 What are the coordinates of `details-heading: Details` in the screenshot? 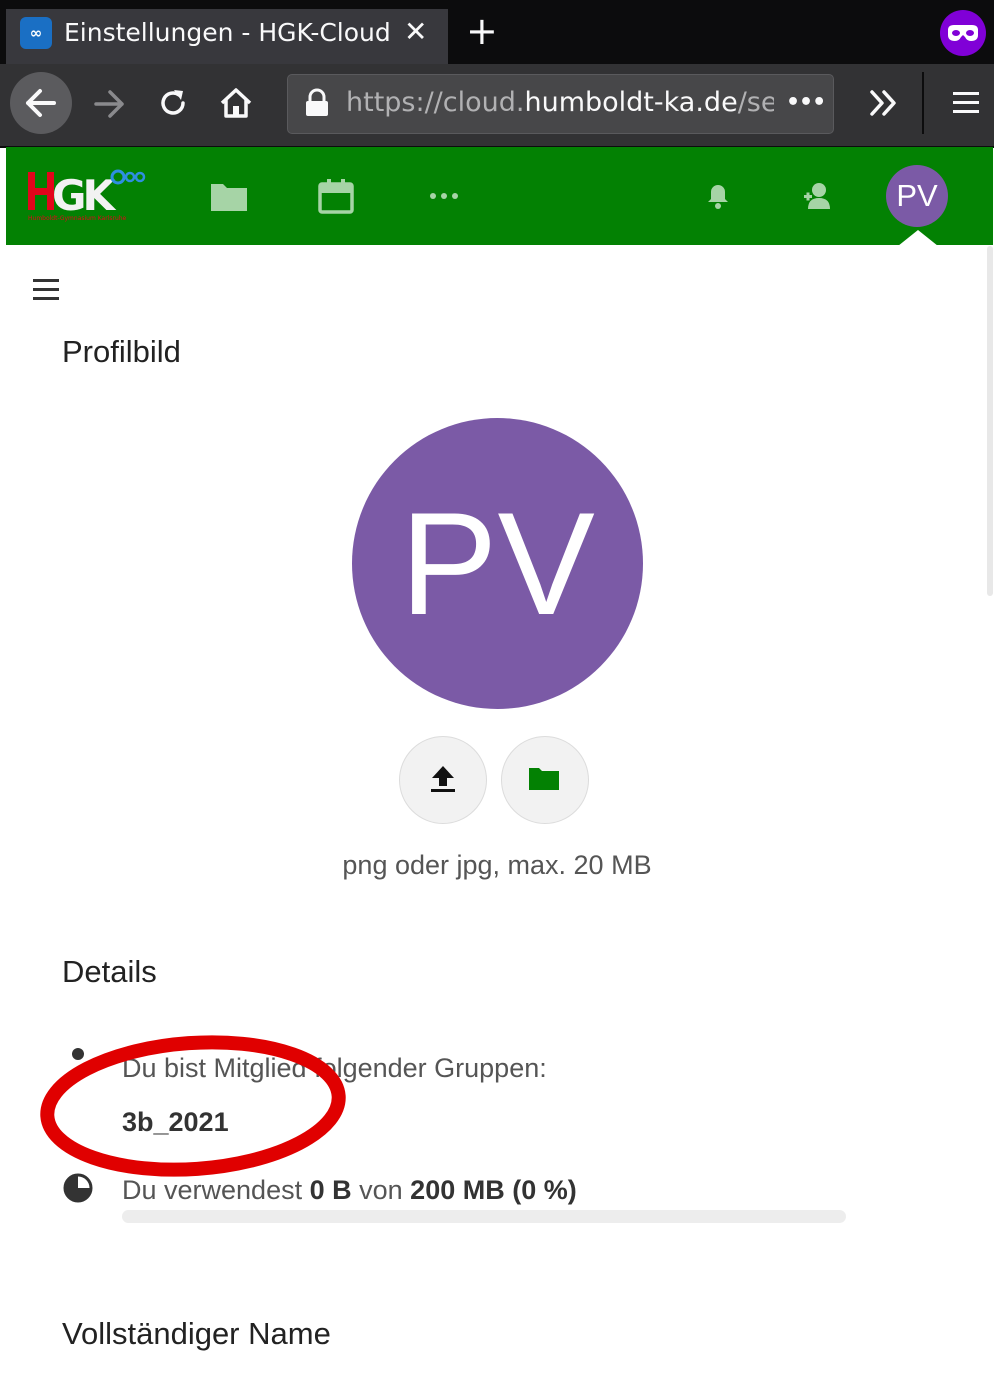 It's located at (109, 971).